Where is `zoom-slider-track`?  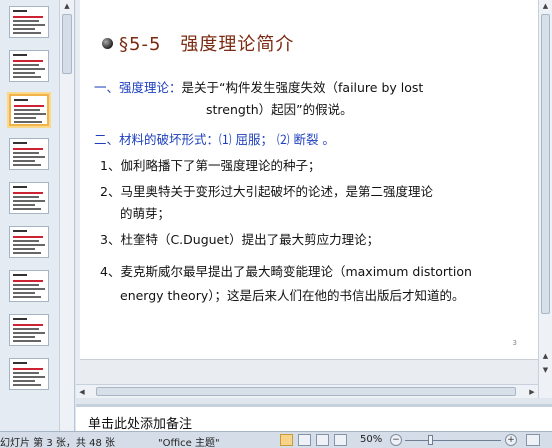 zoom-slider-track is located at coordinates (453, 440).